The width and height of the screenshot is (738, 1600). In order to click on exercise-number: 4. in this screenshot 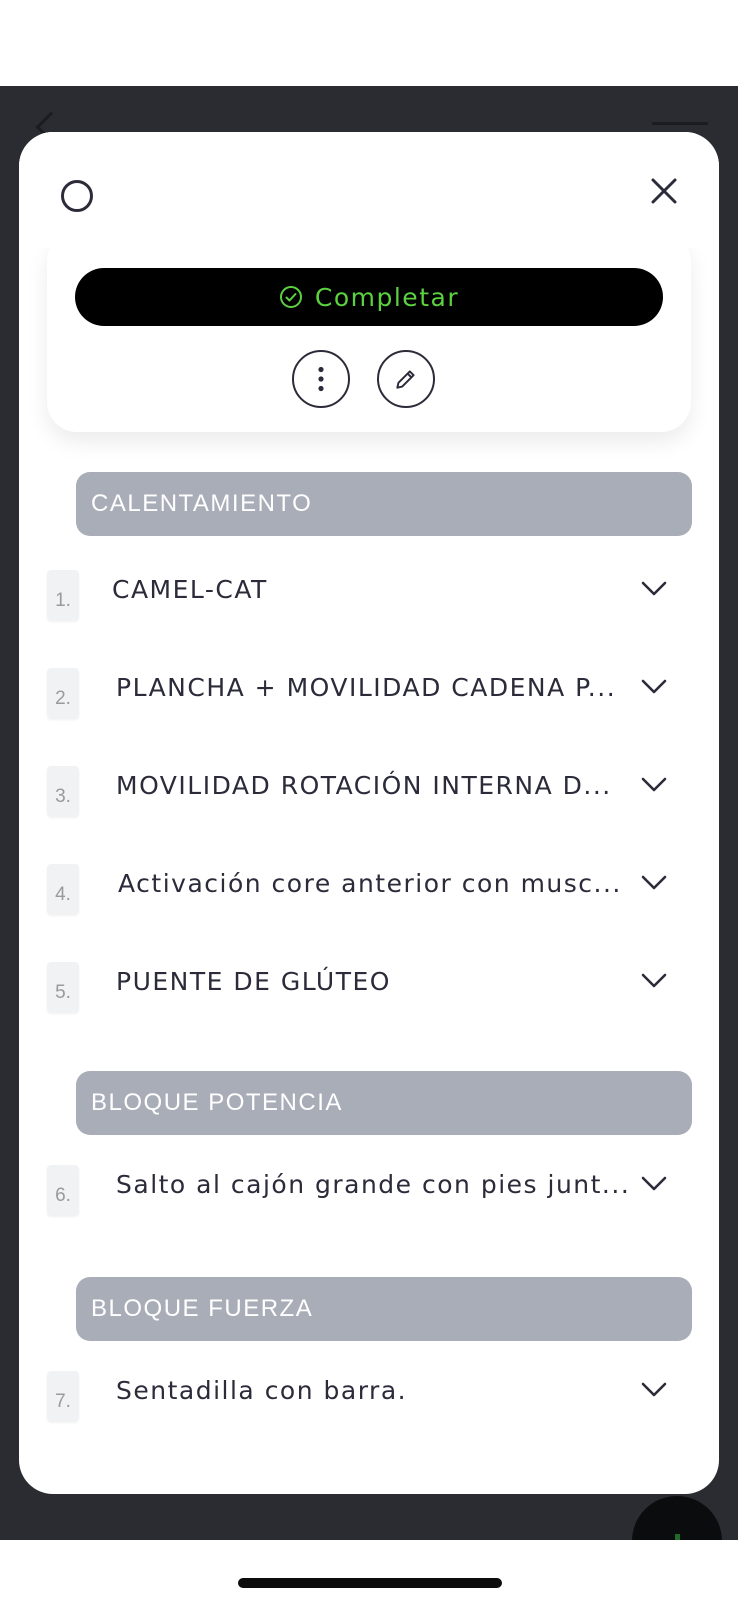, I will do `click(63, 889)`.